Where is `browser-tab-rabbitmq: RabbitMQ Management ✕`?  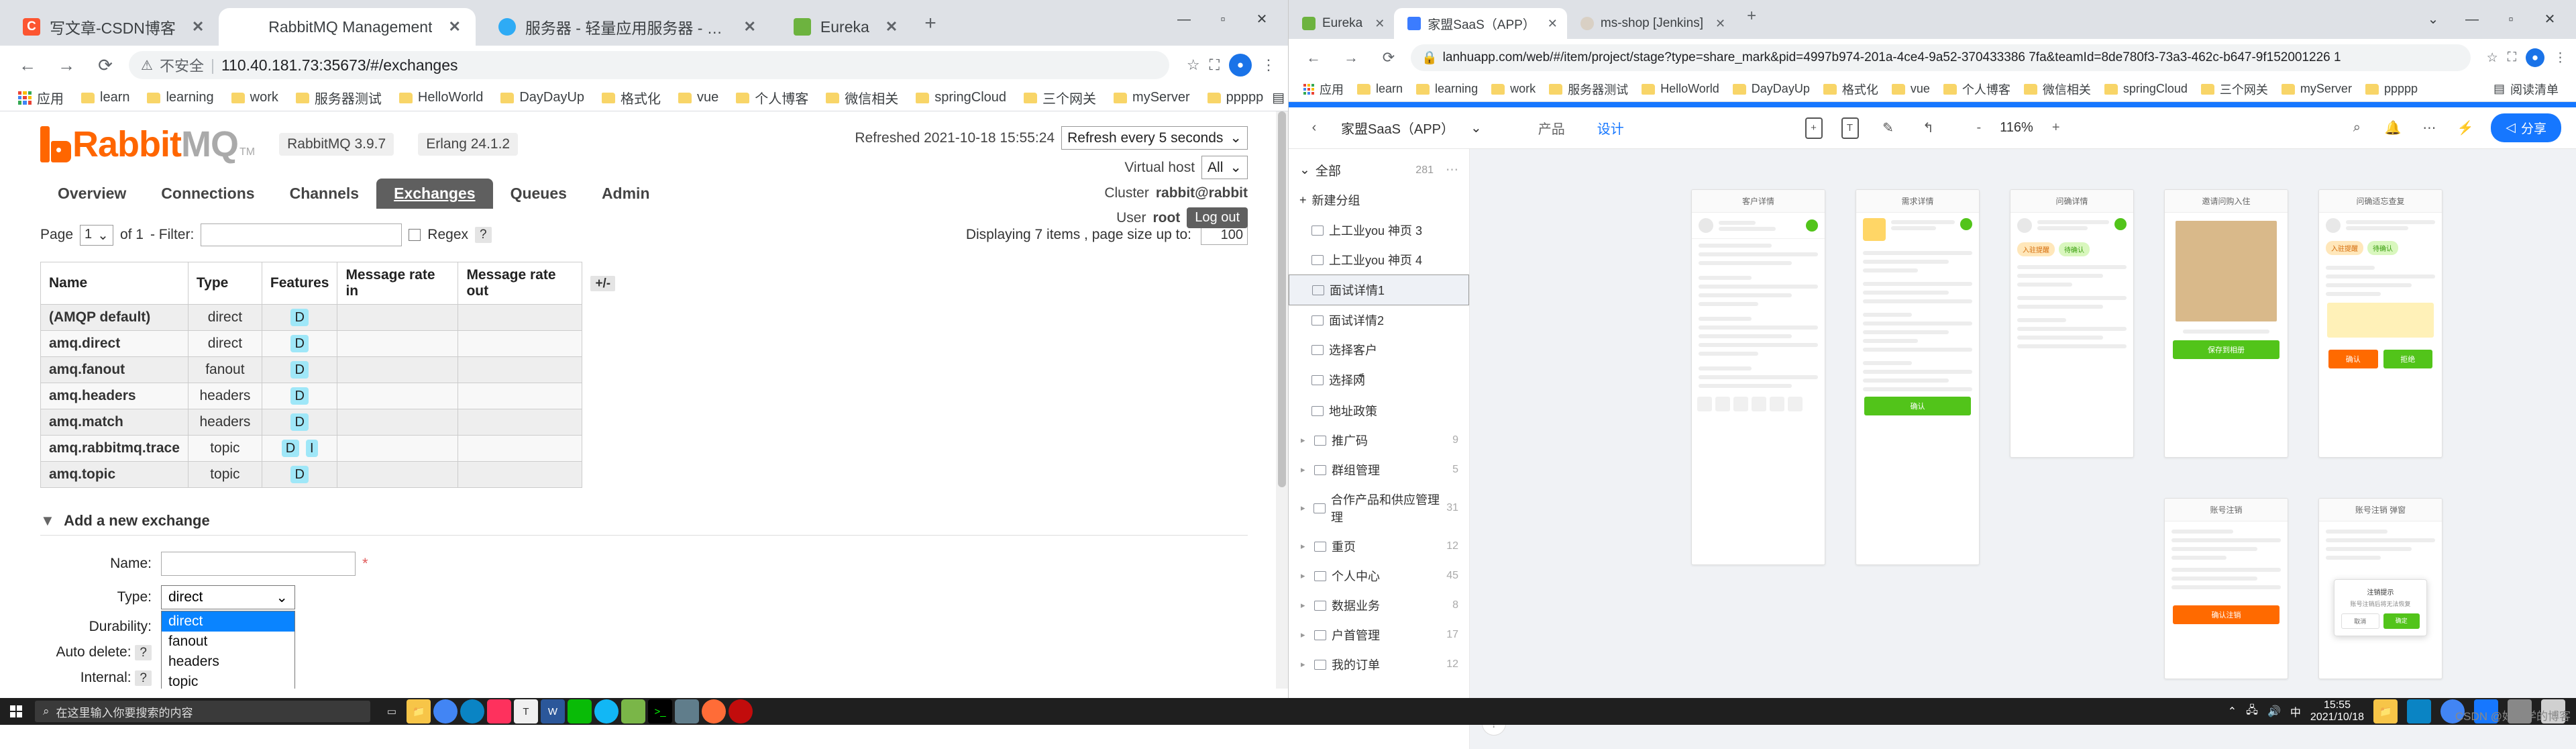
browser-tab-rabbitmq: RabbitMQ Management ✕ is located at coordinates (347, 27).